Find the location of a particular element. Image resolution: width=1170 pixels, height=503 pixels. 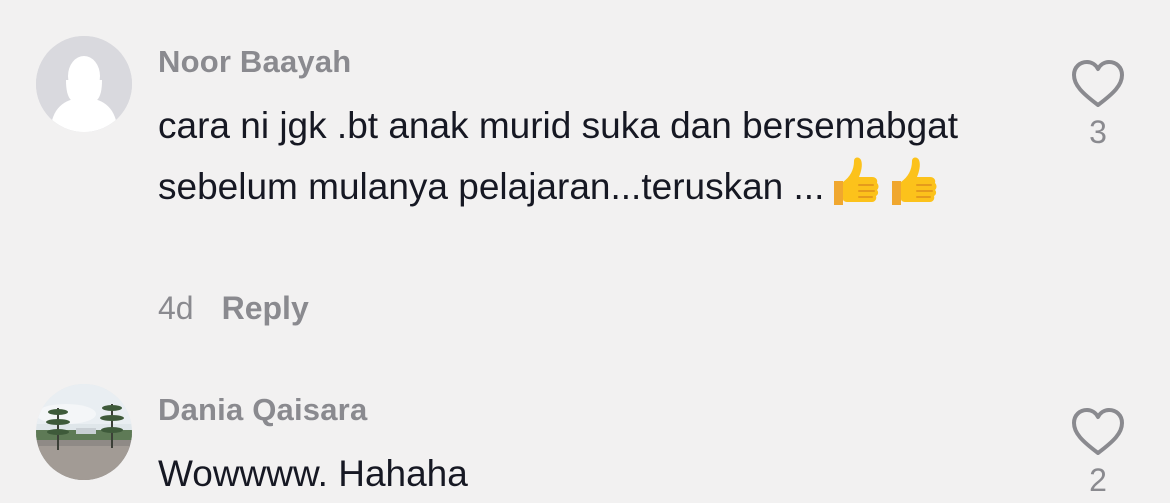

default-avatar-icon is located at coordinates (84, 84).